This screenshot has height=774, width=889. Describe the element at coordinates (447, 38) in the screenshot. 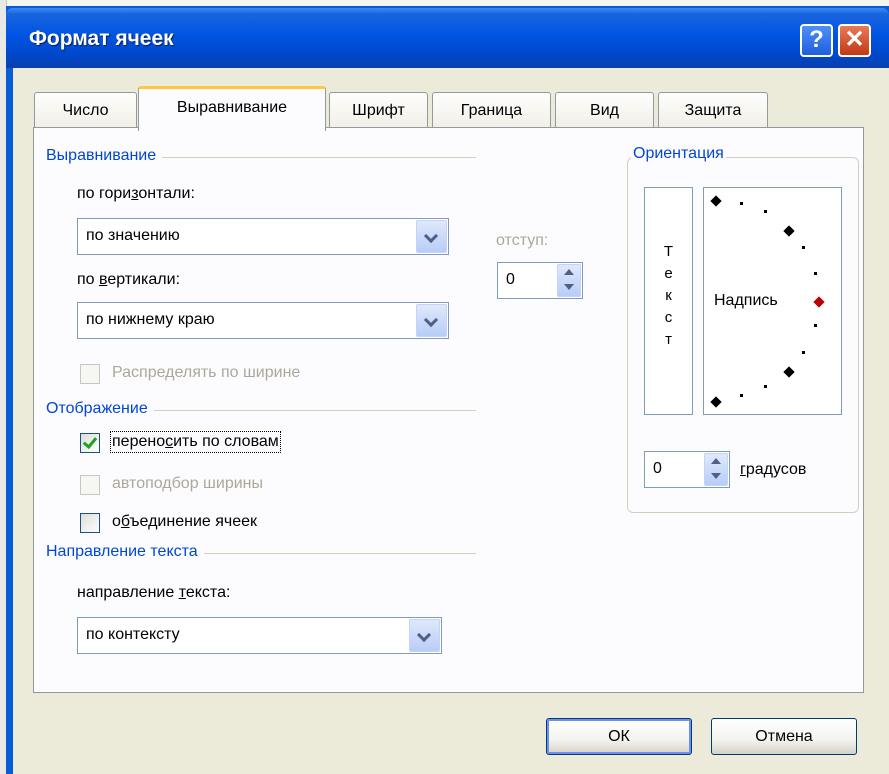

I see `title-bar: Формат ячеек ? ✕` at that location.